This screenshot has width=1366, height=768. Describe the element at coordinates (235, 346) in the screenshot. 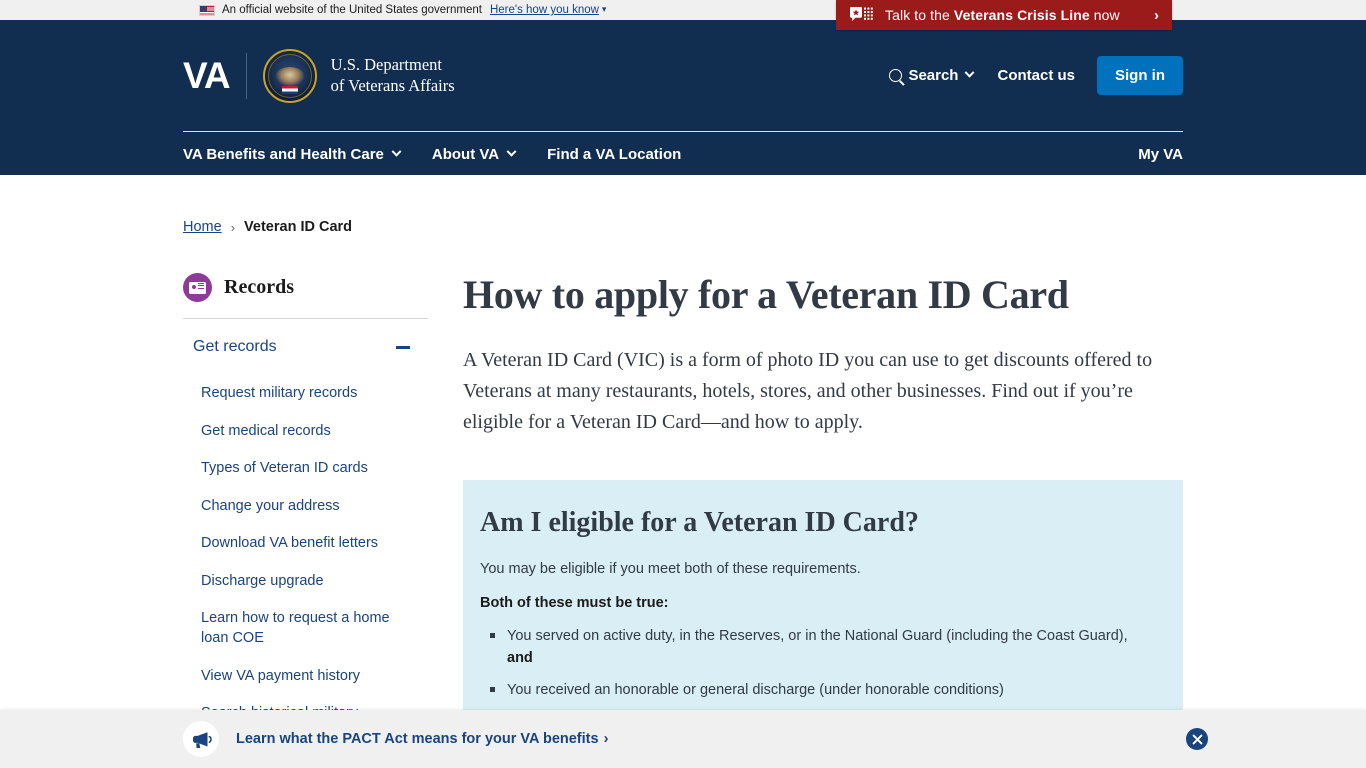

I see `sidebar-group-label: Get records` at that location.